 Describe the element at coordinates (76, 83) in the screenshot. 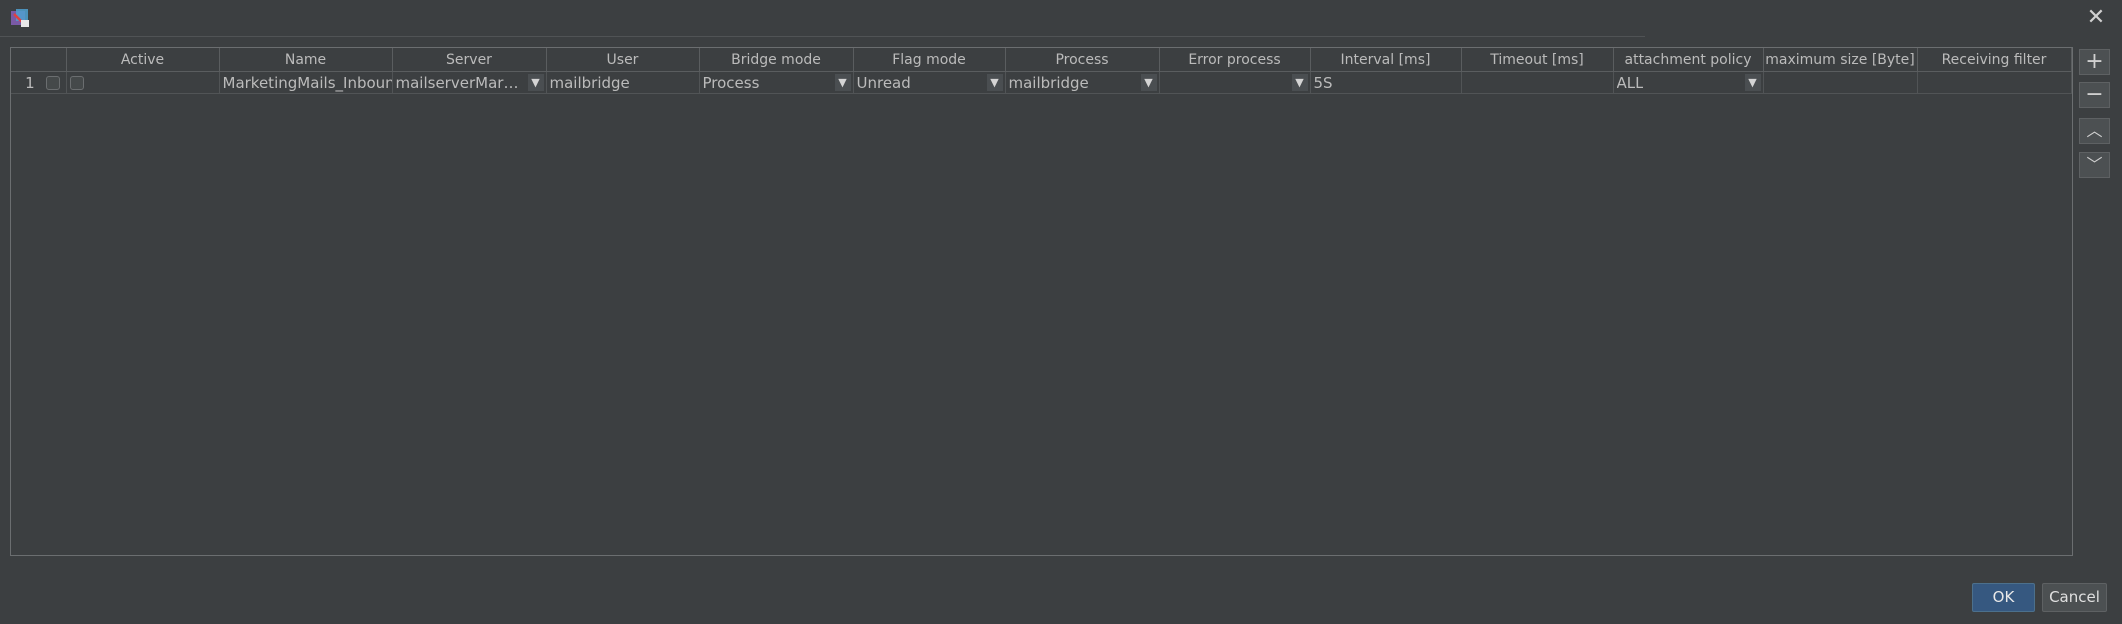

I see `active-checkbox` at that location.